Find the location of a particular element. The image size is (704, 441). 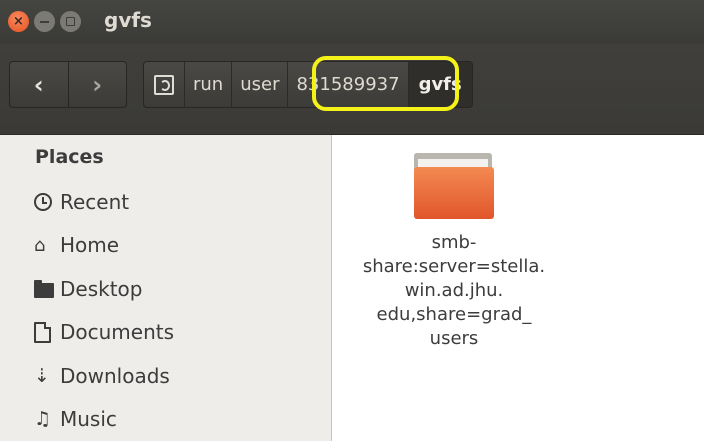

sidebar-item-desktop: Desktop is located at coordinates (88, 289).